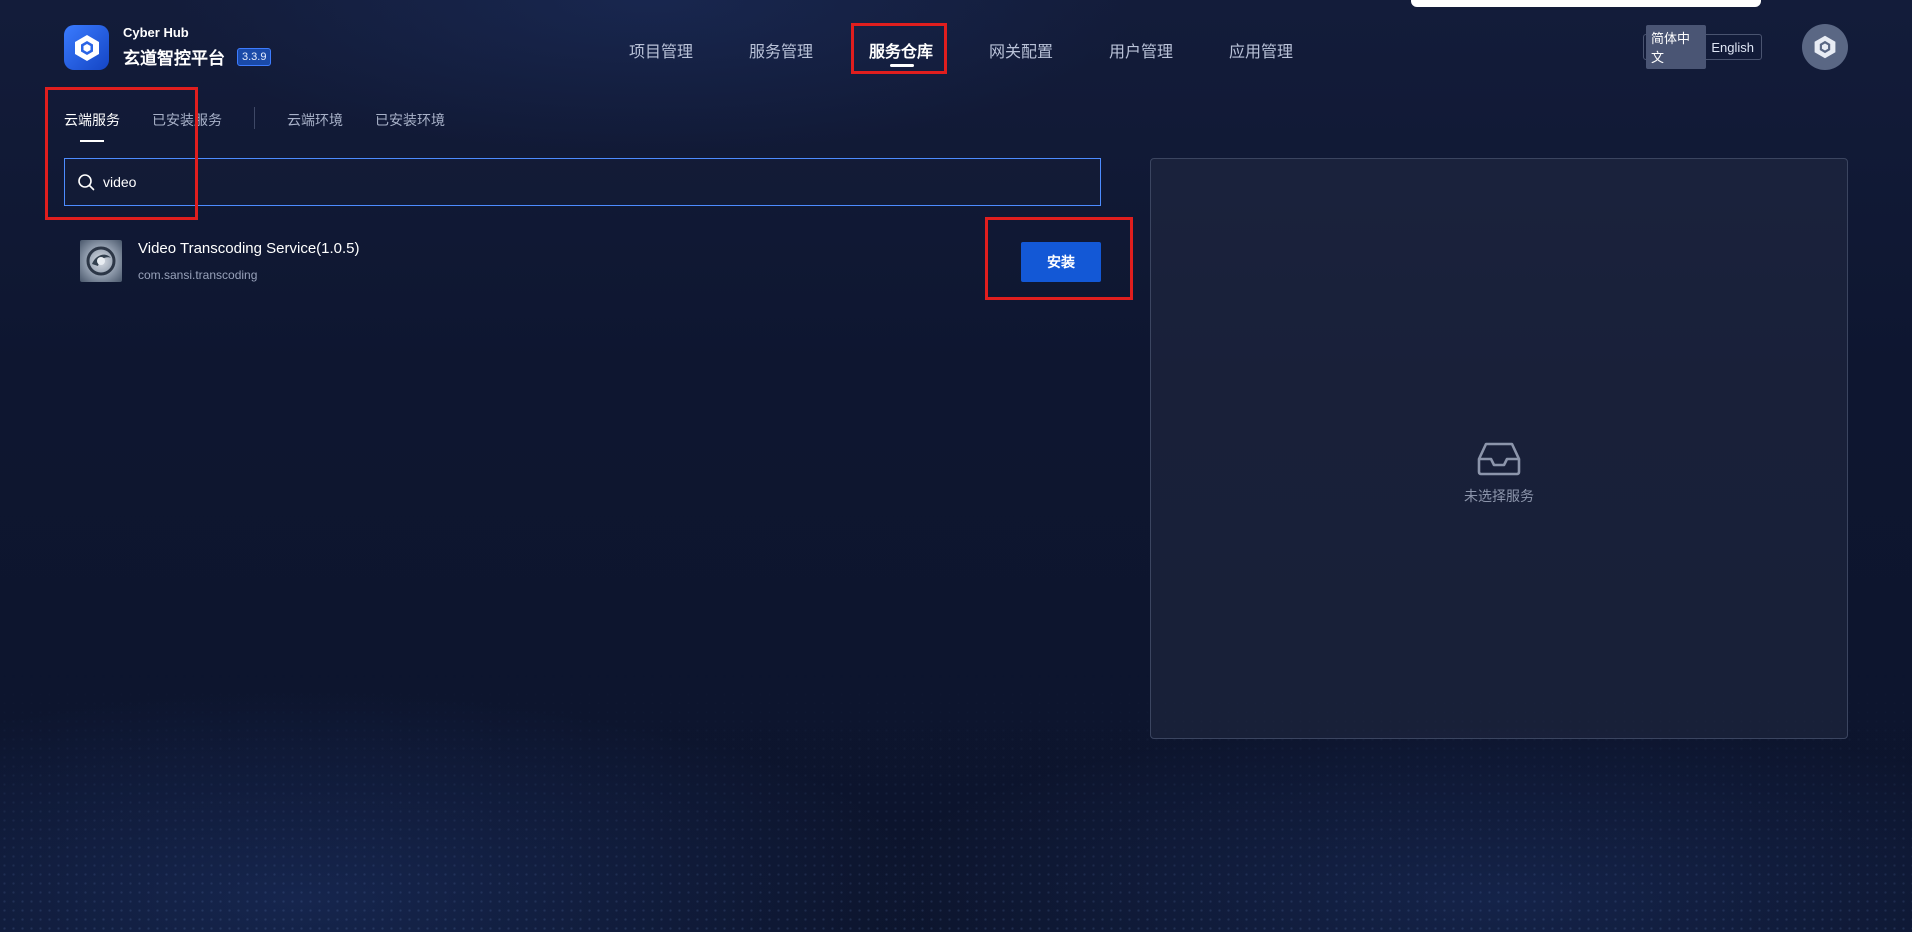 The height and width of the screenshot is (932, 1912). What do you see at coordinates (553, 182) in the screenshot?
I see `search-input` at bounding box center [553, 182].